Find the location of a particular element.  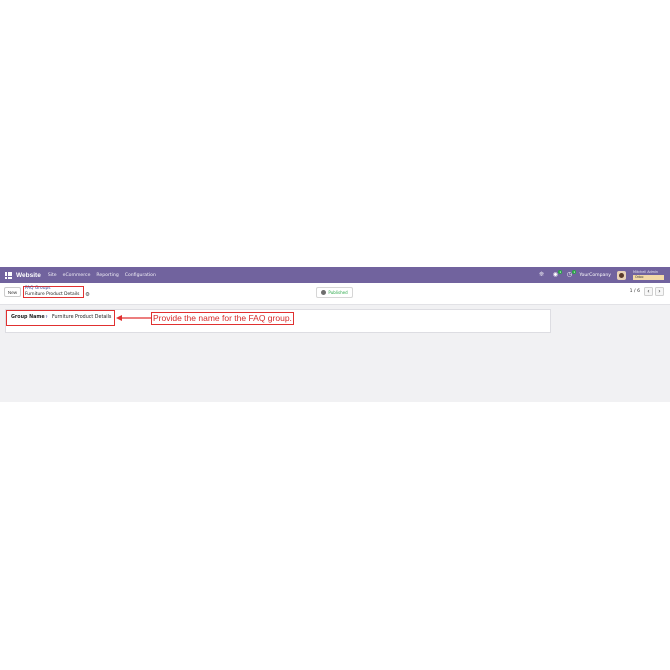

new-button: New is located at coordinates (12, 292).